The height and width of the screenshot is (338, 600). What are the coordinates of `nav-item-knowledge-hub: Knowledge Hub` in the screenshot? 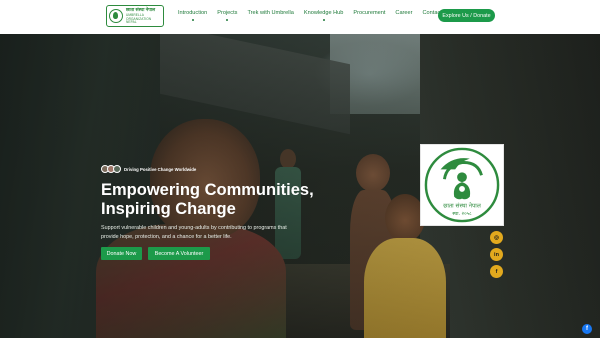 It's located at (323, 15).